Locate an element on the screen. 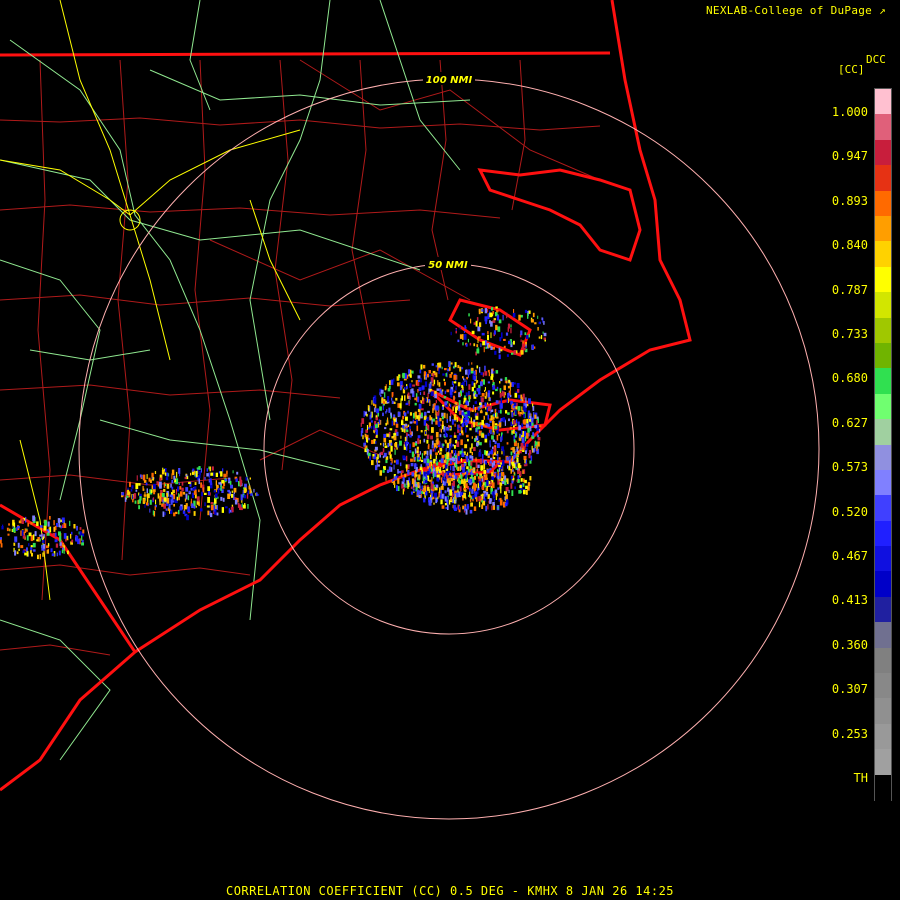 The image size is (900, 900). credit-text: NEXLAB-College of DuPage is located at coordinates (789, 10).